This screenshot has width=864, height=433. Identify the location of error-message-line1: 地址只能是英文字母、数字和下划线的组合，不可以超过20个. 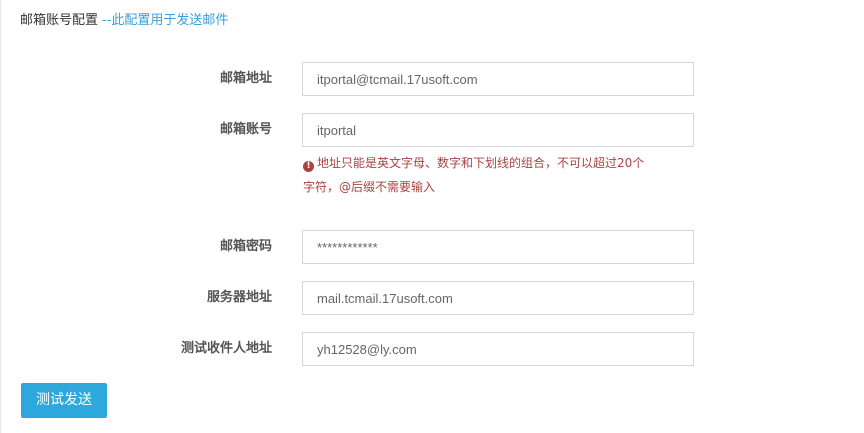
(481, 163).